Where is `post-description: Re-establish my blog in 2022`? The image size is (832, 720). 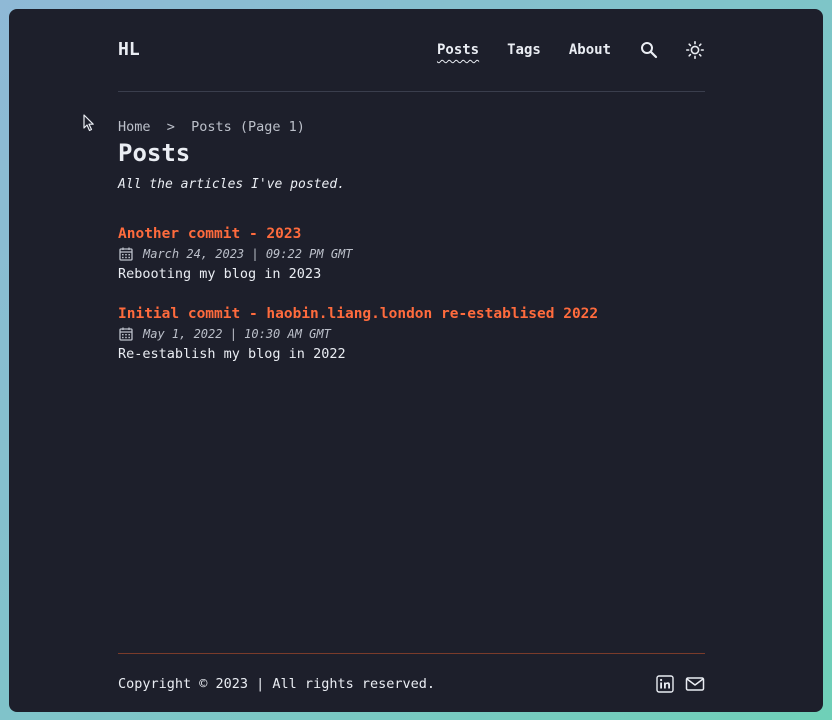
post-description: Re-establish my blog in 2022 is located at coordinates (232, 354).